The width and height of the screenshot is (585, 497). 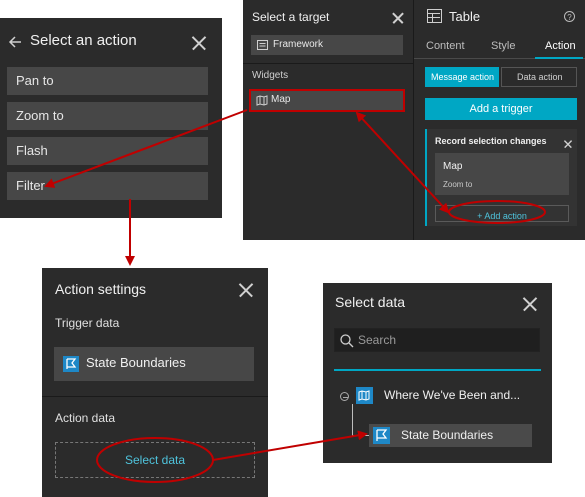 I want to click on add-trigger-button: Add a trigger, so click(x=501, y=109).